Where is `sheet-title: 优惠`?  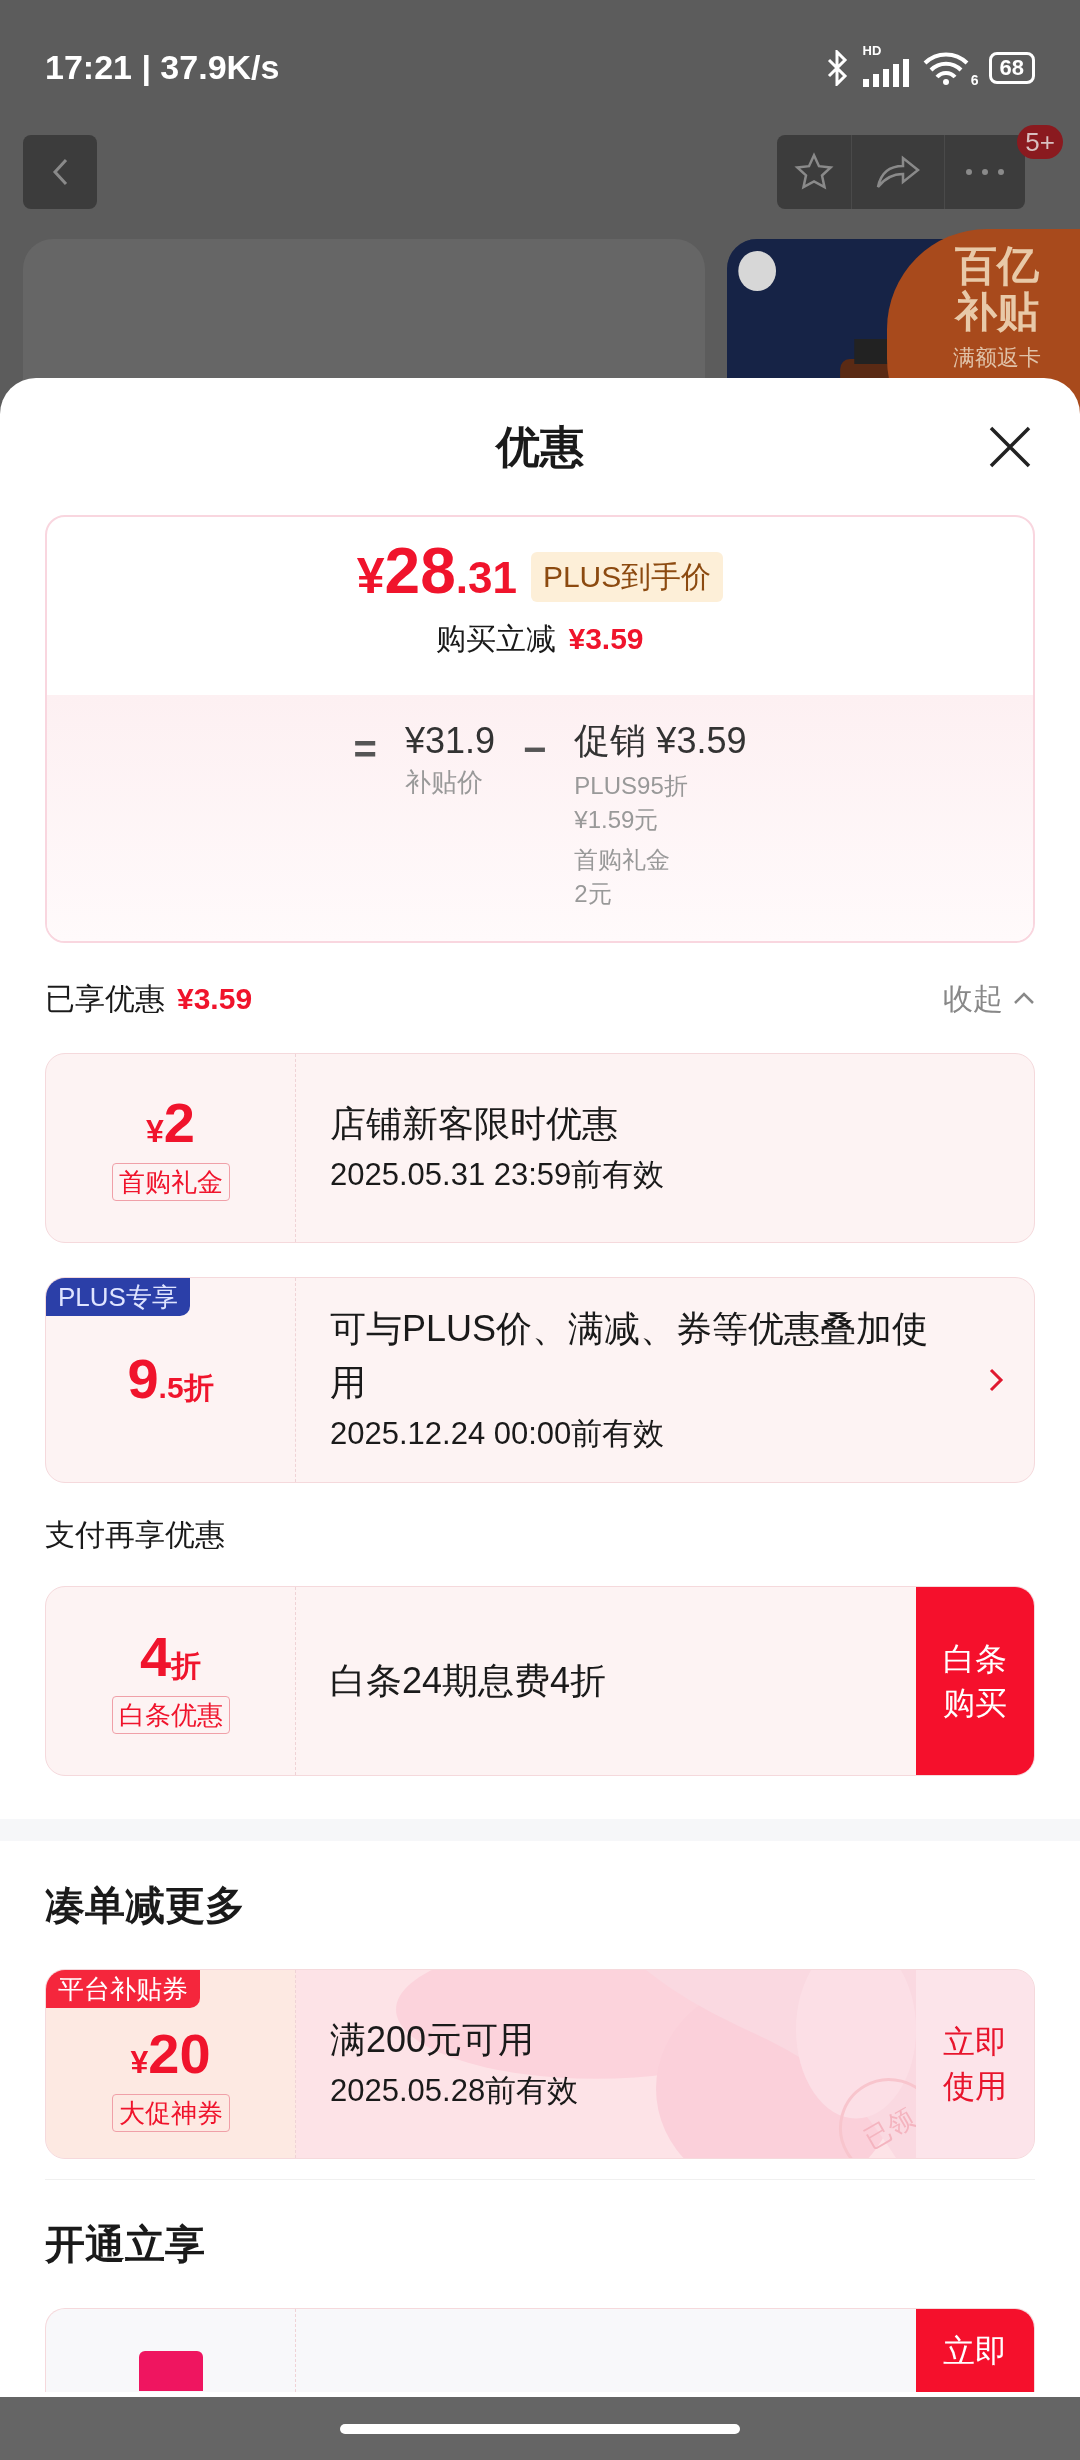
sheet-title: 优惠 is located at coordinates (540, 446).